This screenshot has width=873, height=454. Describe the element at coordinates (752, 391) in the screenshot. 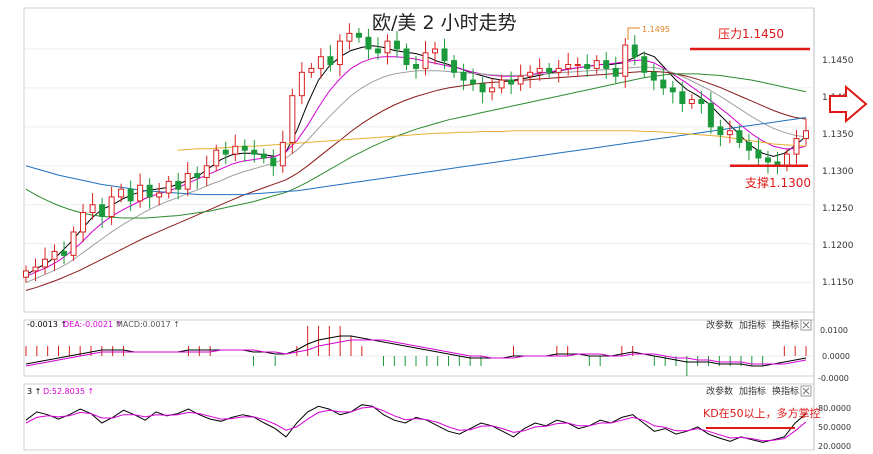

I see `kd-add-indicator-button: 加指标` at that location.